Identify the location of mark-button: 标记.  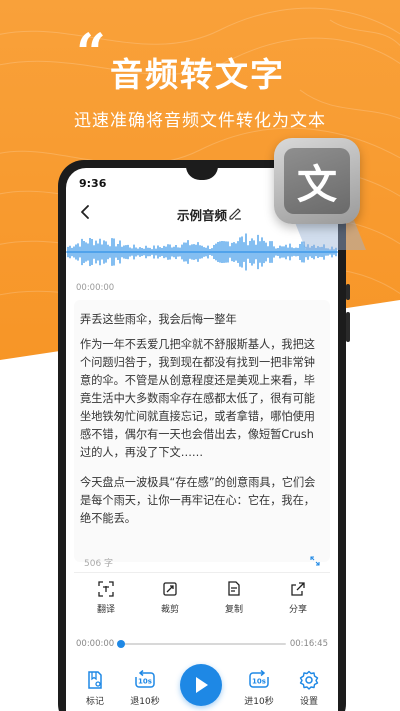
(95, 688).